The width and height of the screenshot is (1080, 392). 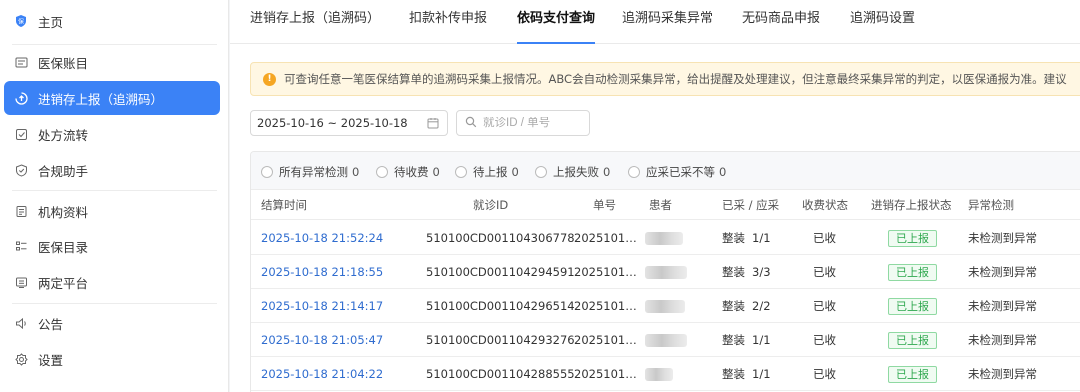 What do you see at coordinates (51, 22) in the screenshot?
I see `sidebar-item-label: 主页` at bounding box center [51, 22].